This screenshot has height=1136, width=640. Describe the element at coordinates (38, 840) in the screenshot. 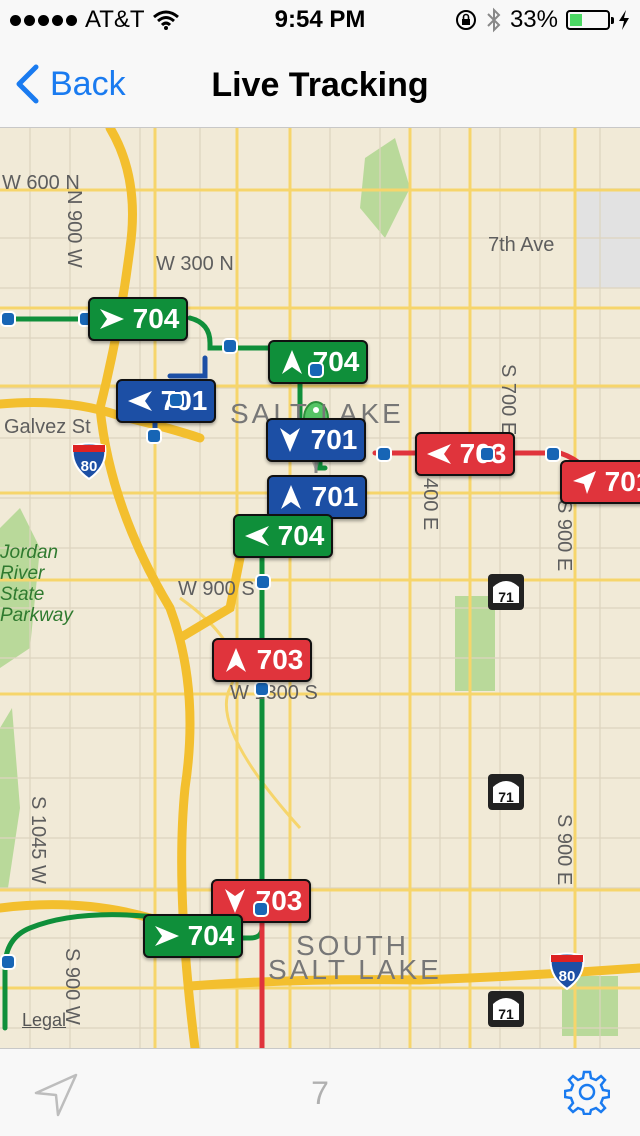

I see `street-label: S 1045 W` at that location.